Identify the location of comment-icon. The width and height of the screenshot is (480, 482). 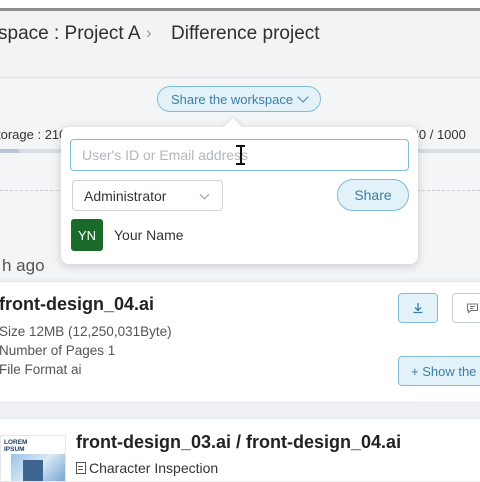
(472, 308).